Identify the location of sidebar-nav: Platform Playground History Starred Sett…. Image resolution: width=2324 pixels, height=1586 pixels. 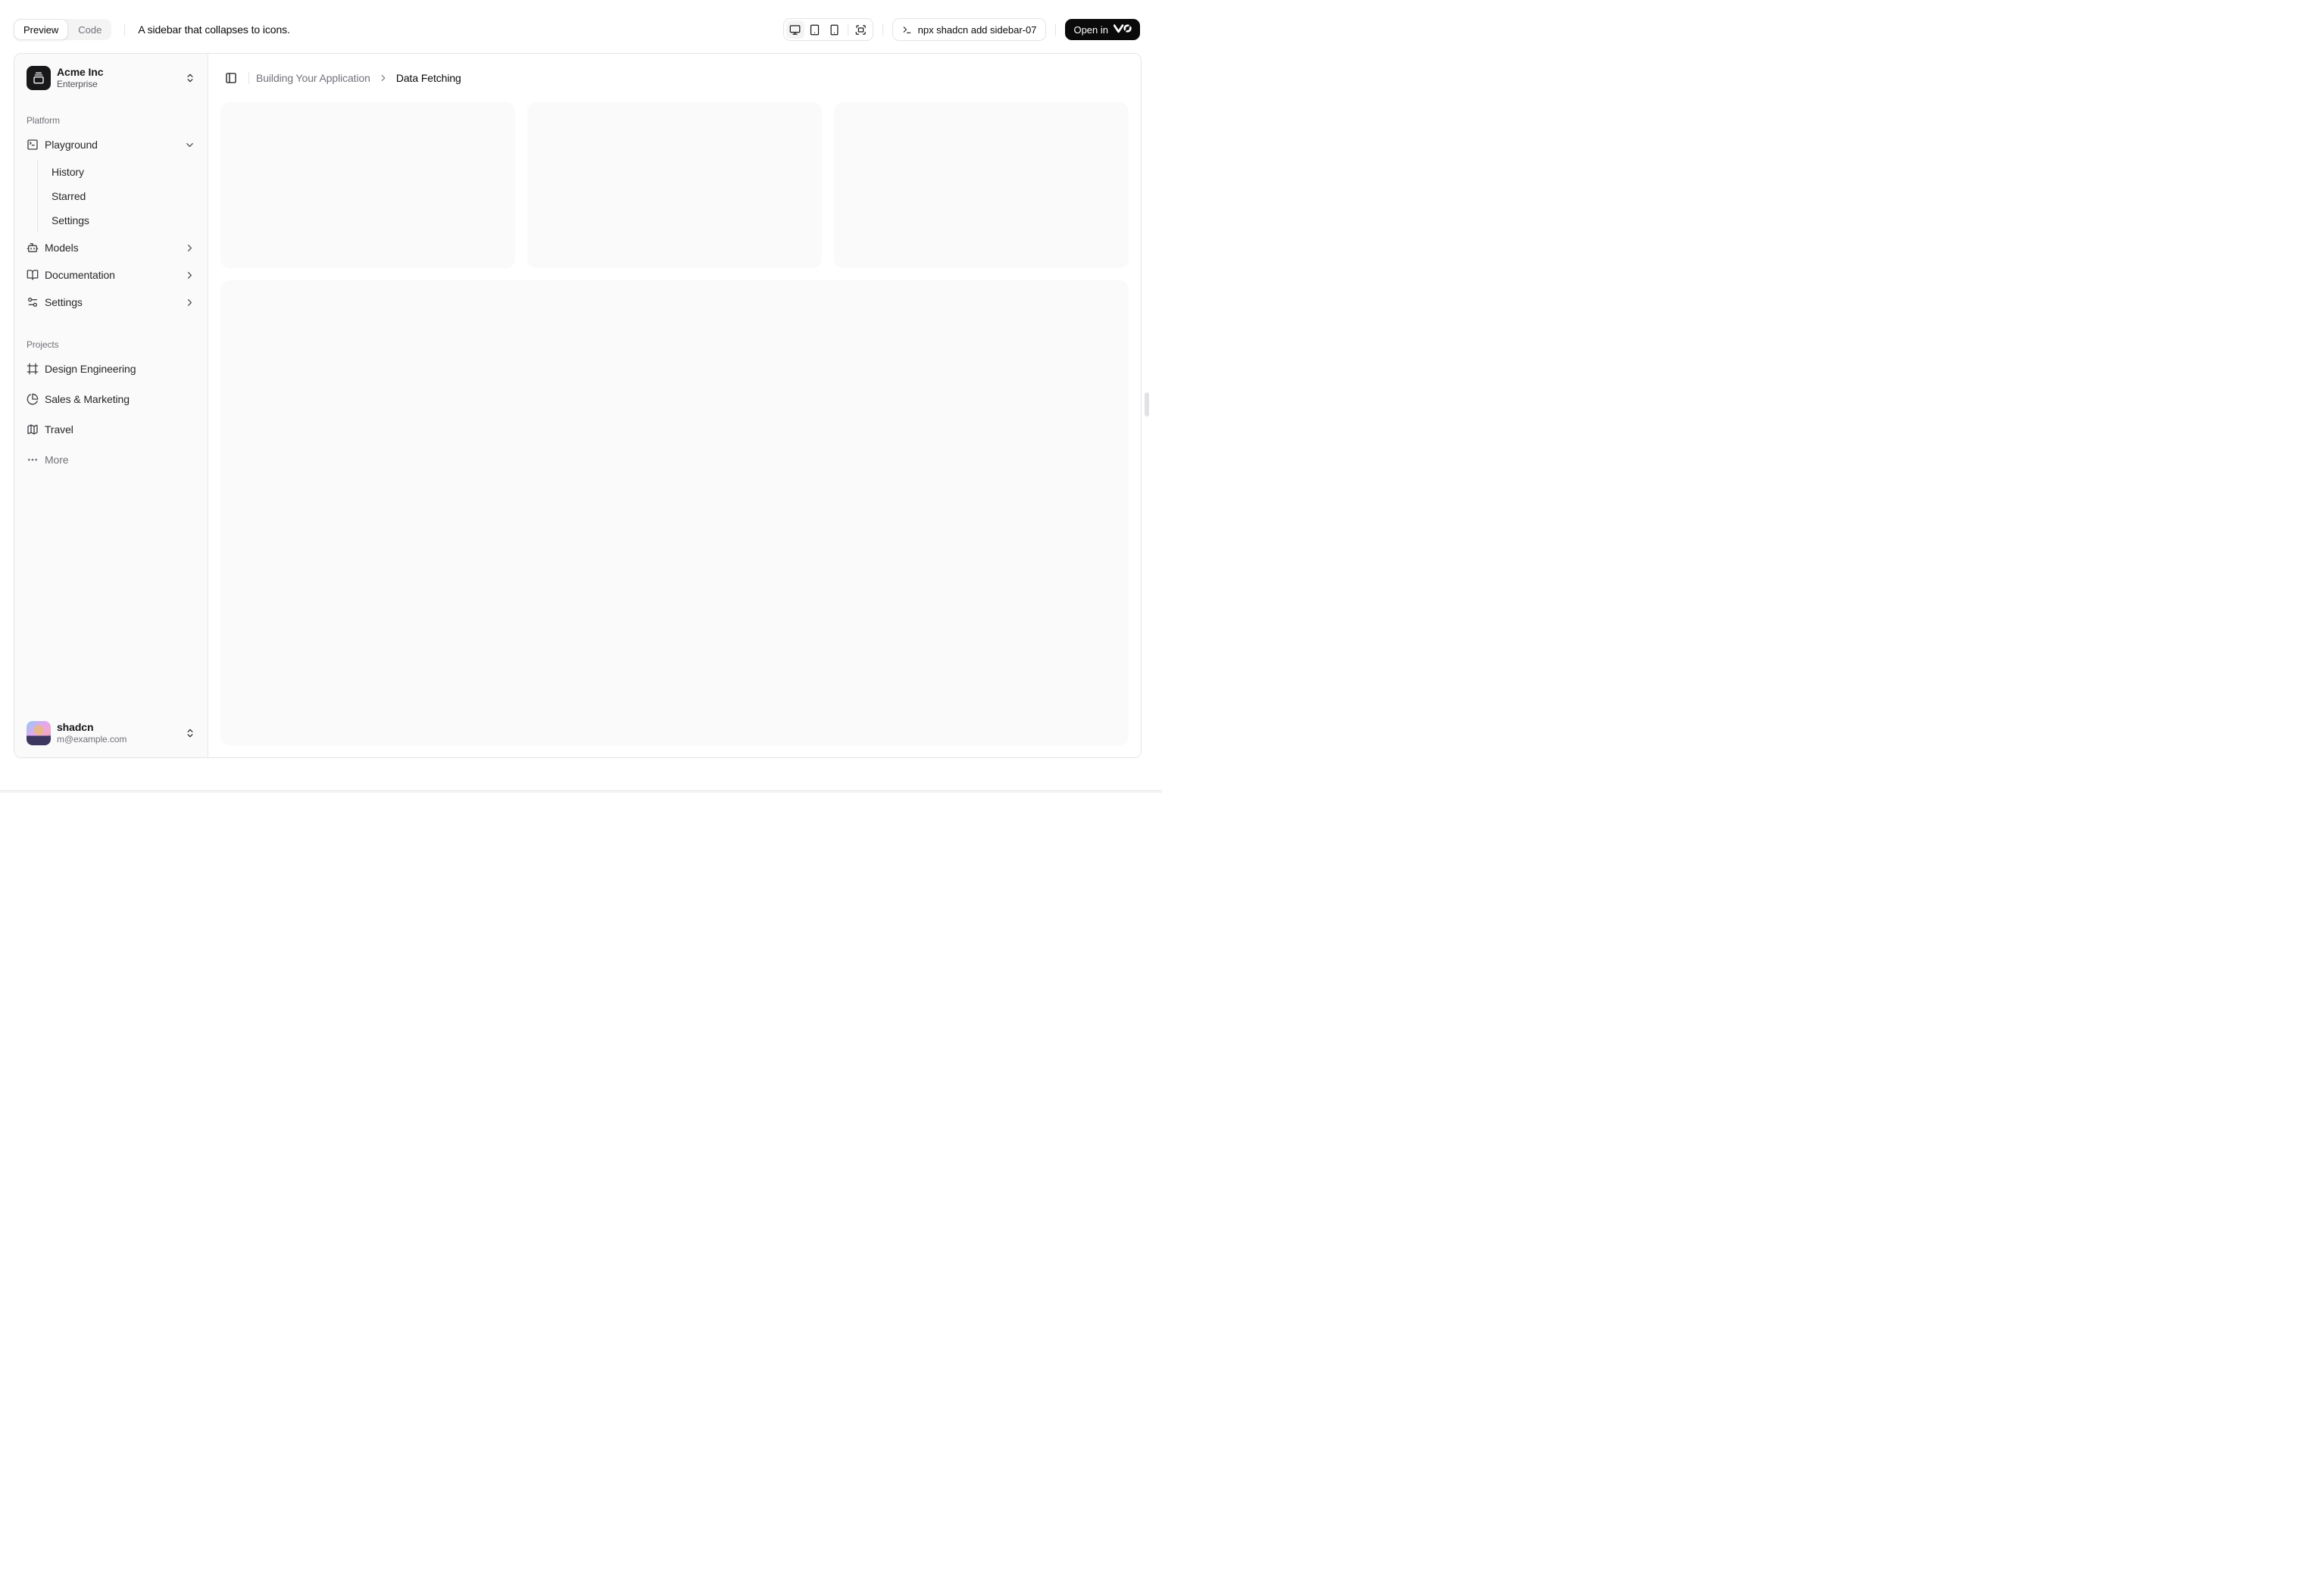
(110, 290).